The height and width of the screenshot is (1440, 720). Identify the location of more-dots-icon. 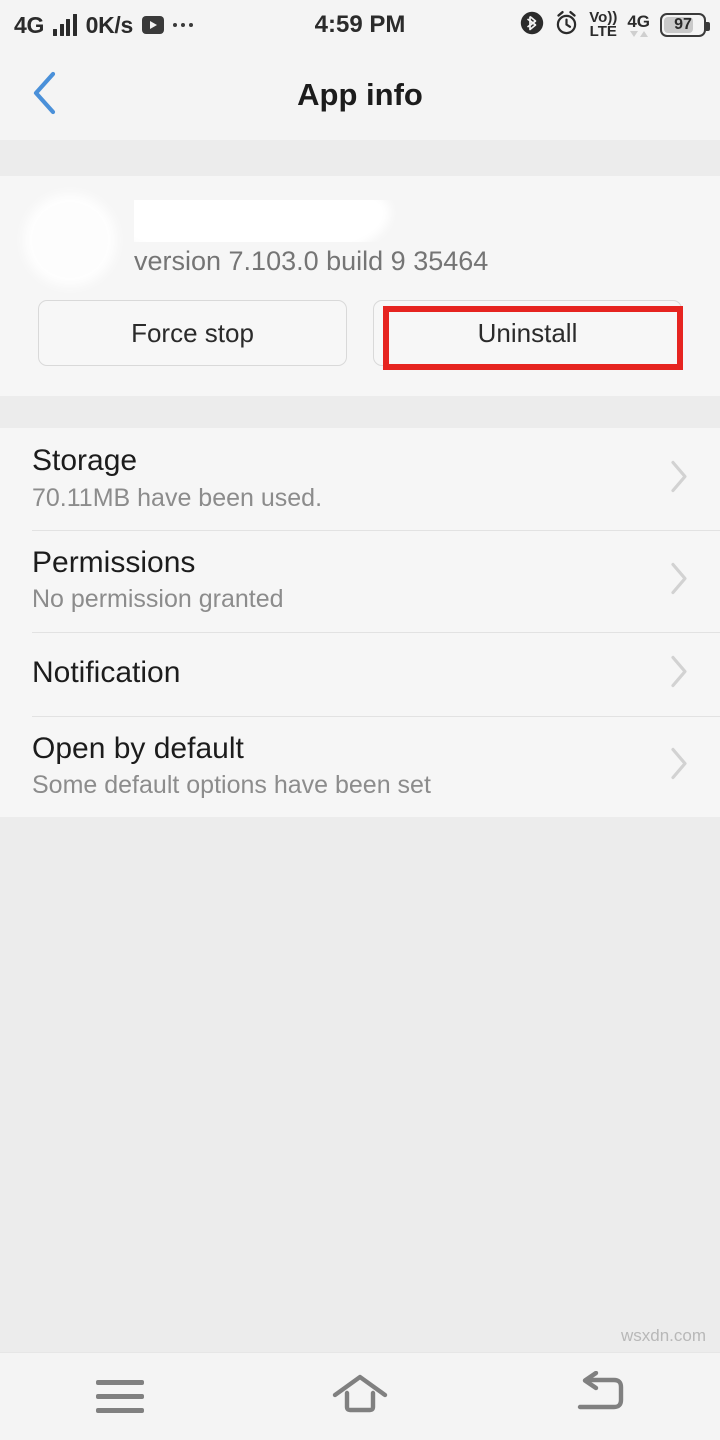
(183, 25).